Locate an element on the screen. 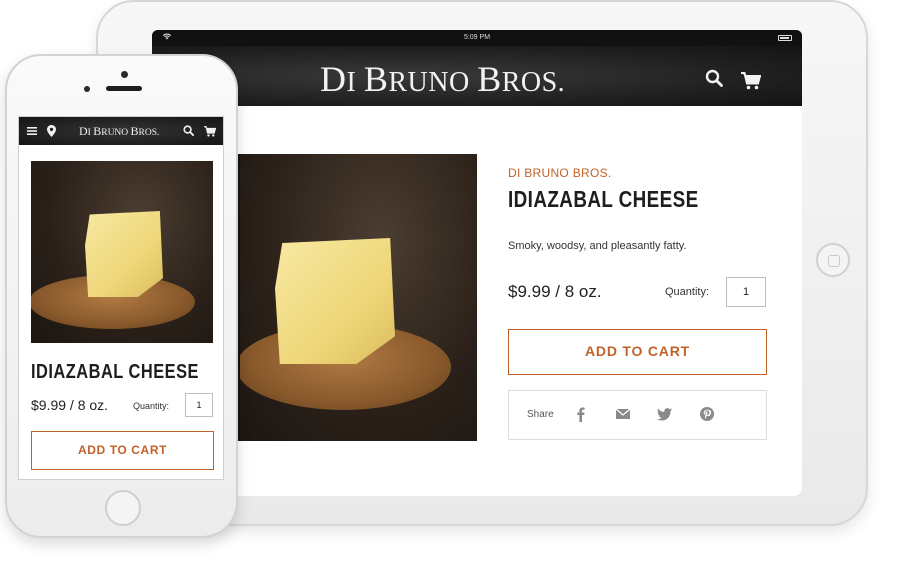  tablet-home-button is located at coordinates (833, 260).